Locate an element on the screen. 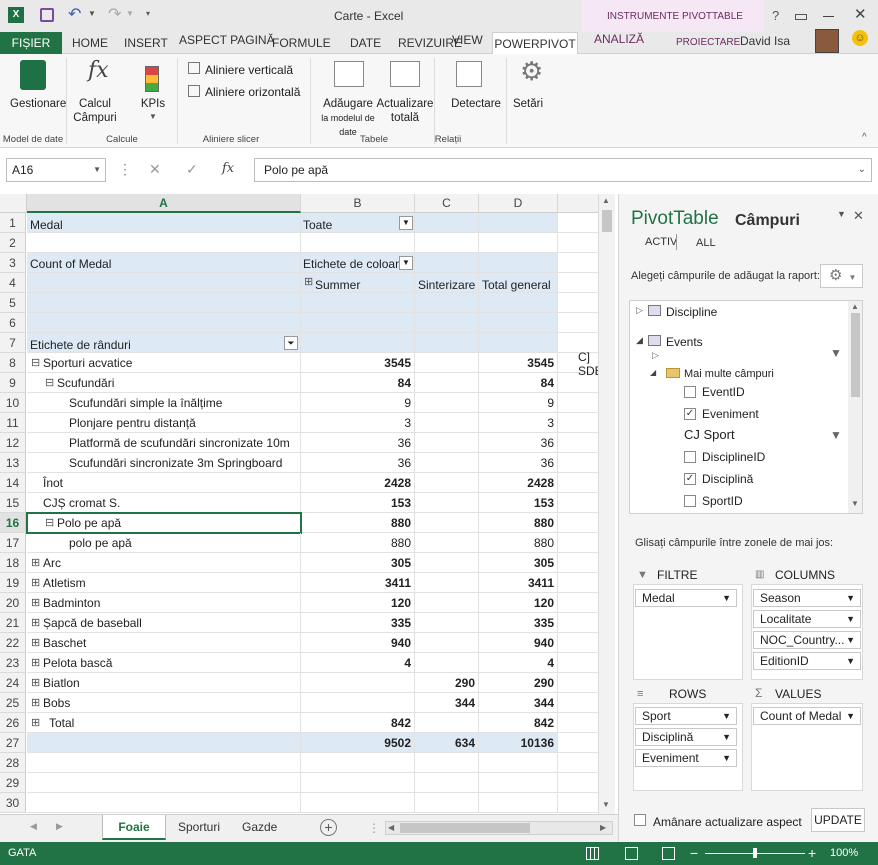  tab-file: FIȘIER is located at coordinates (31, 43).